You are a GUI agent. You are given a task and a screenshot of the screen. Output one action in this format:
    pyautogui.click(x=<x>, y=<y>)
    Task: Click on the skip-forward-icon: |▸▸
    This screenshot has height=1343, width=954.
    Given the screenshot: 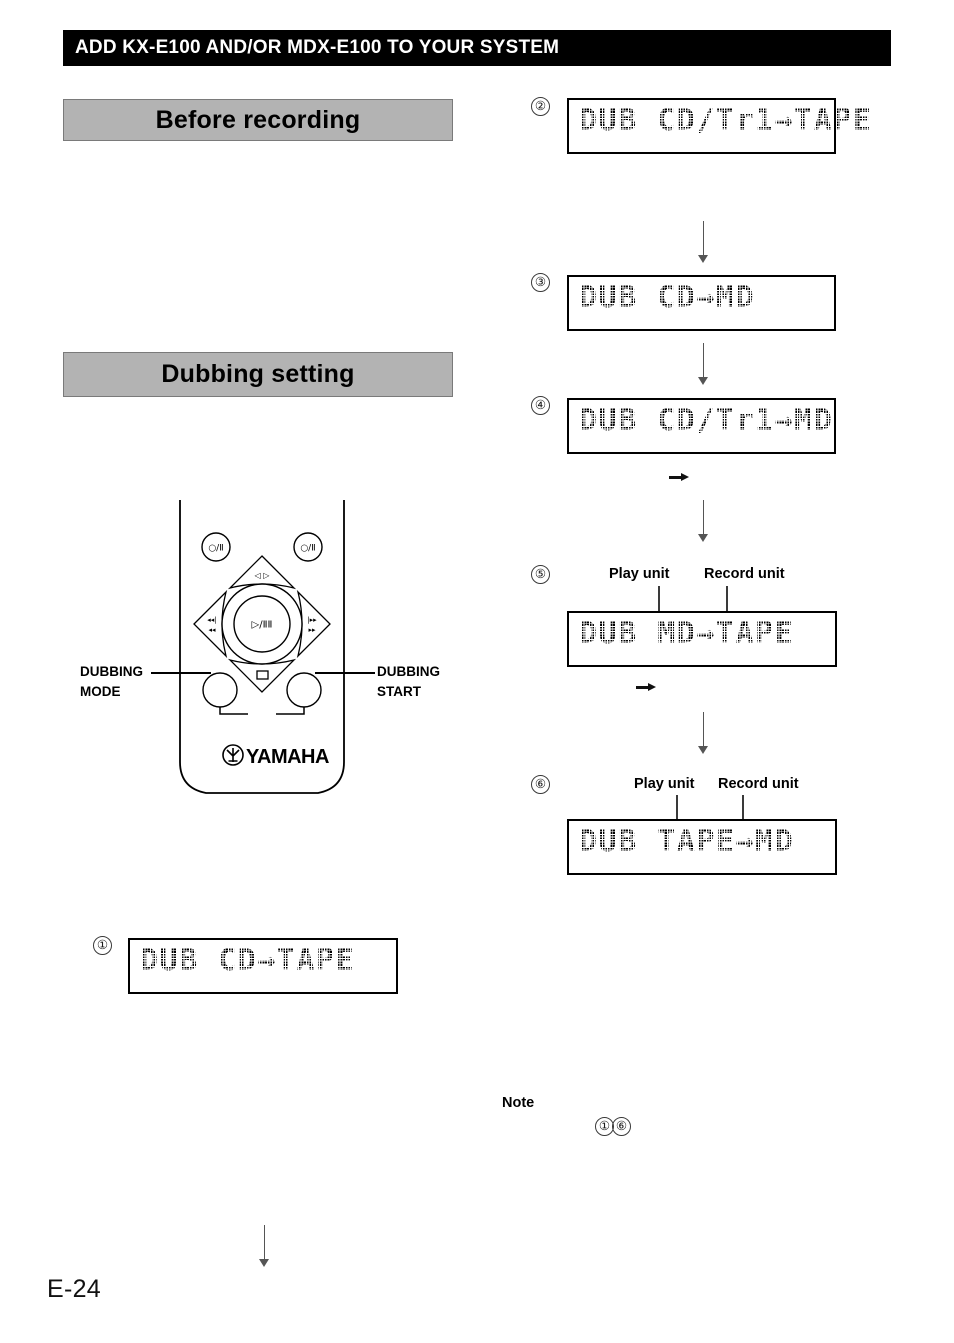 What is the action you would take?
    pyautogui.click(x=312, y=620)
    